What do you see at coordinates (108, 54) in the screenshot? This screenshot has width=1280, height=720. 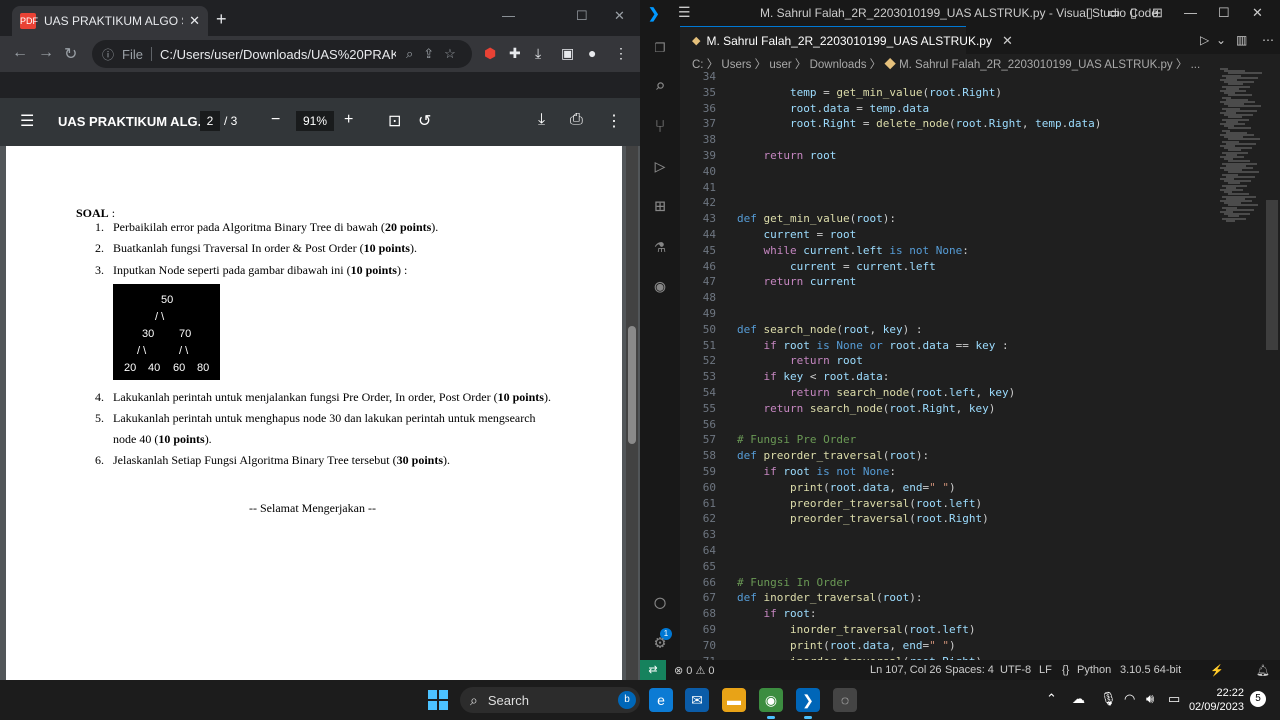 I see `site-info-icon: ⓘ` at bounding box center [108, 54].